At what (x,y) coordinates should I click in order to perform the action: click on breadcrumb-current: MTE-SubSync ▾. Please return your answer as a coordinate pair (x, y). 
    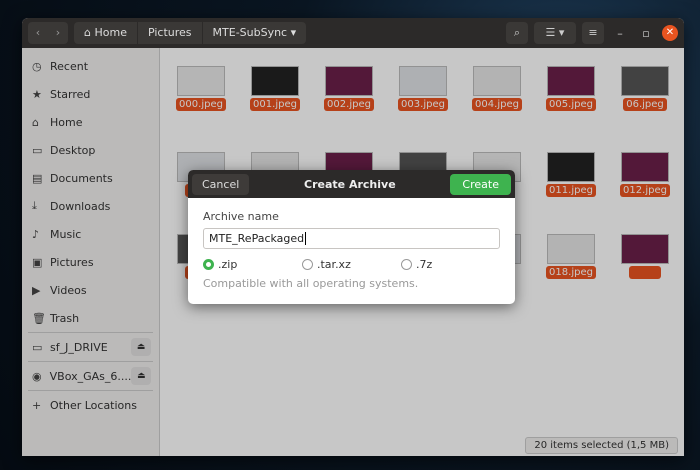
    Looking at the image, I should click on (255, 33).